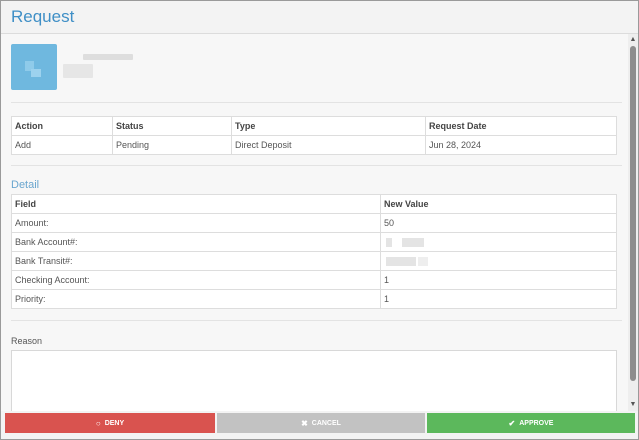 This screenshot has height=440, width=639. What do you see at coordinates (196, 242) in the screenshot?
I see `field-label: Bank Account#:` at bounding box center [196, 242].